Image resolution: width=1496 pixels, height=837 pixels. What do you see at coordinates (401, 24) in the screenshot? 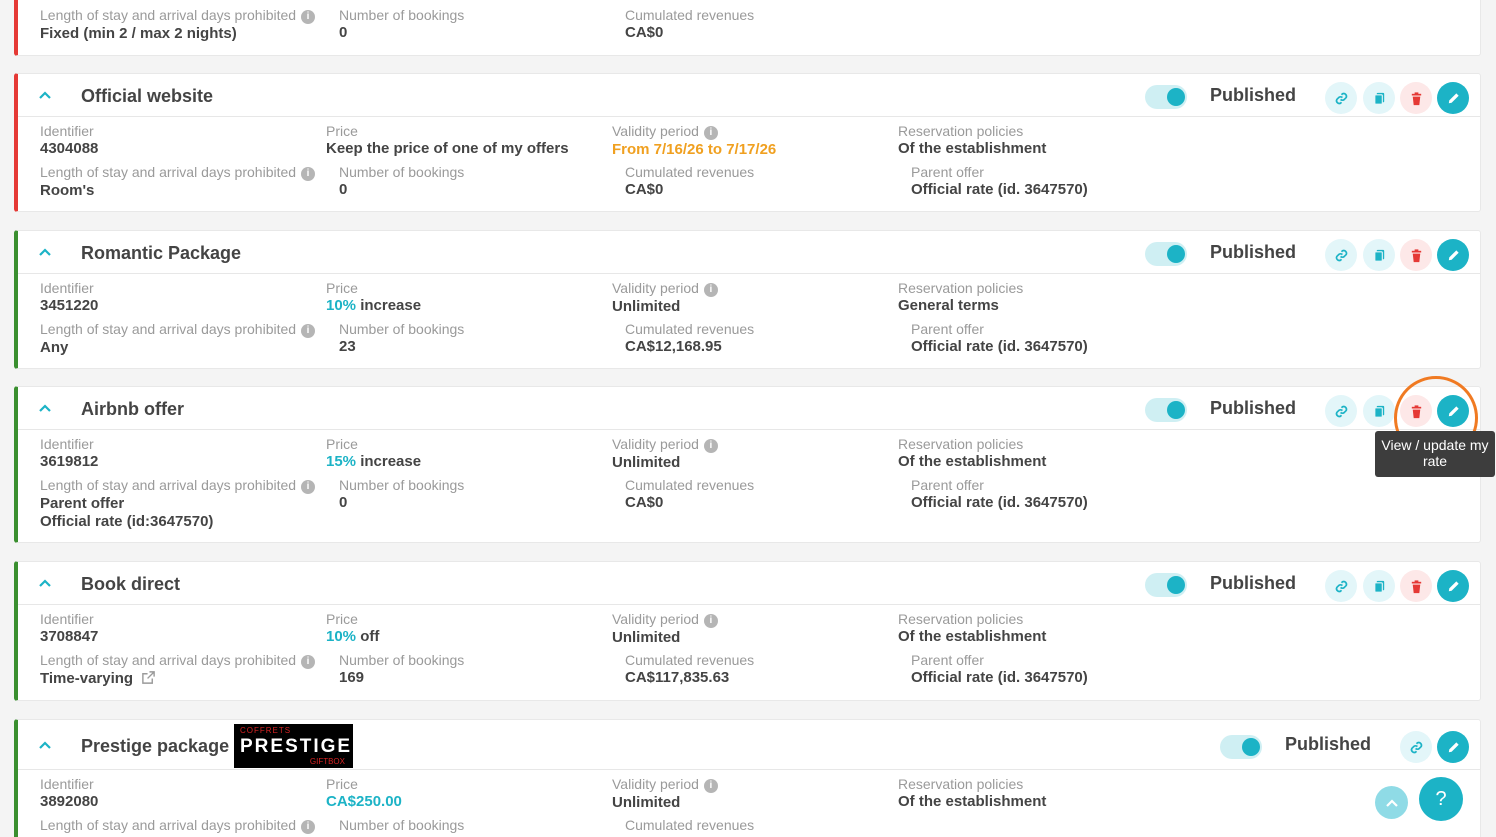
I see `bookings-field: Number of bookings 0` at bounding box center [401, 24].